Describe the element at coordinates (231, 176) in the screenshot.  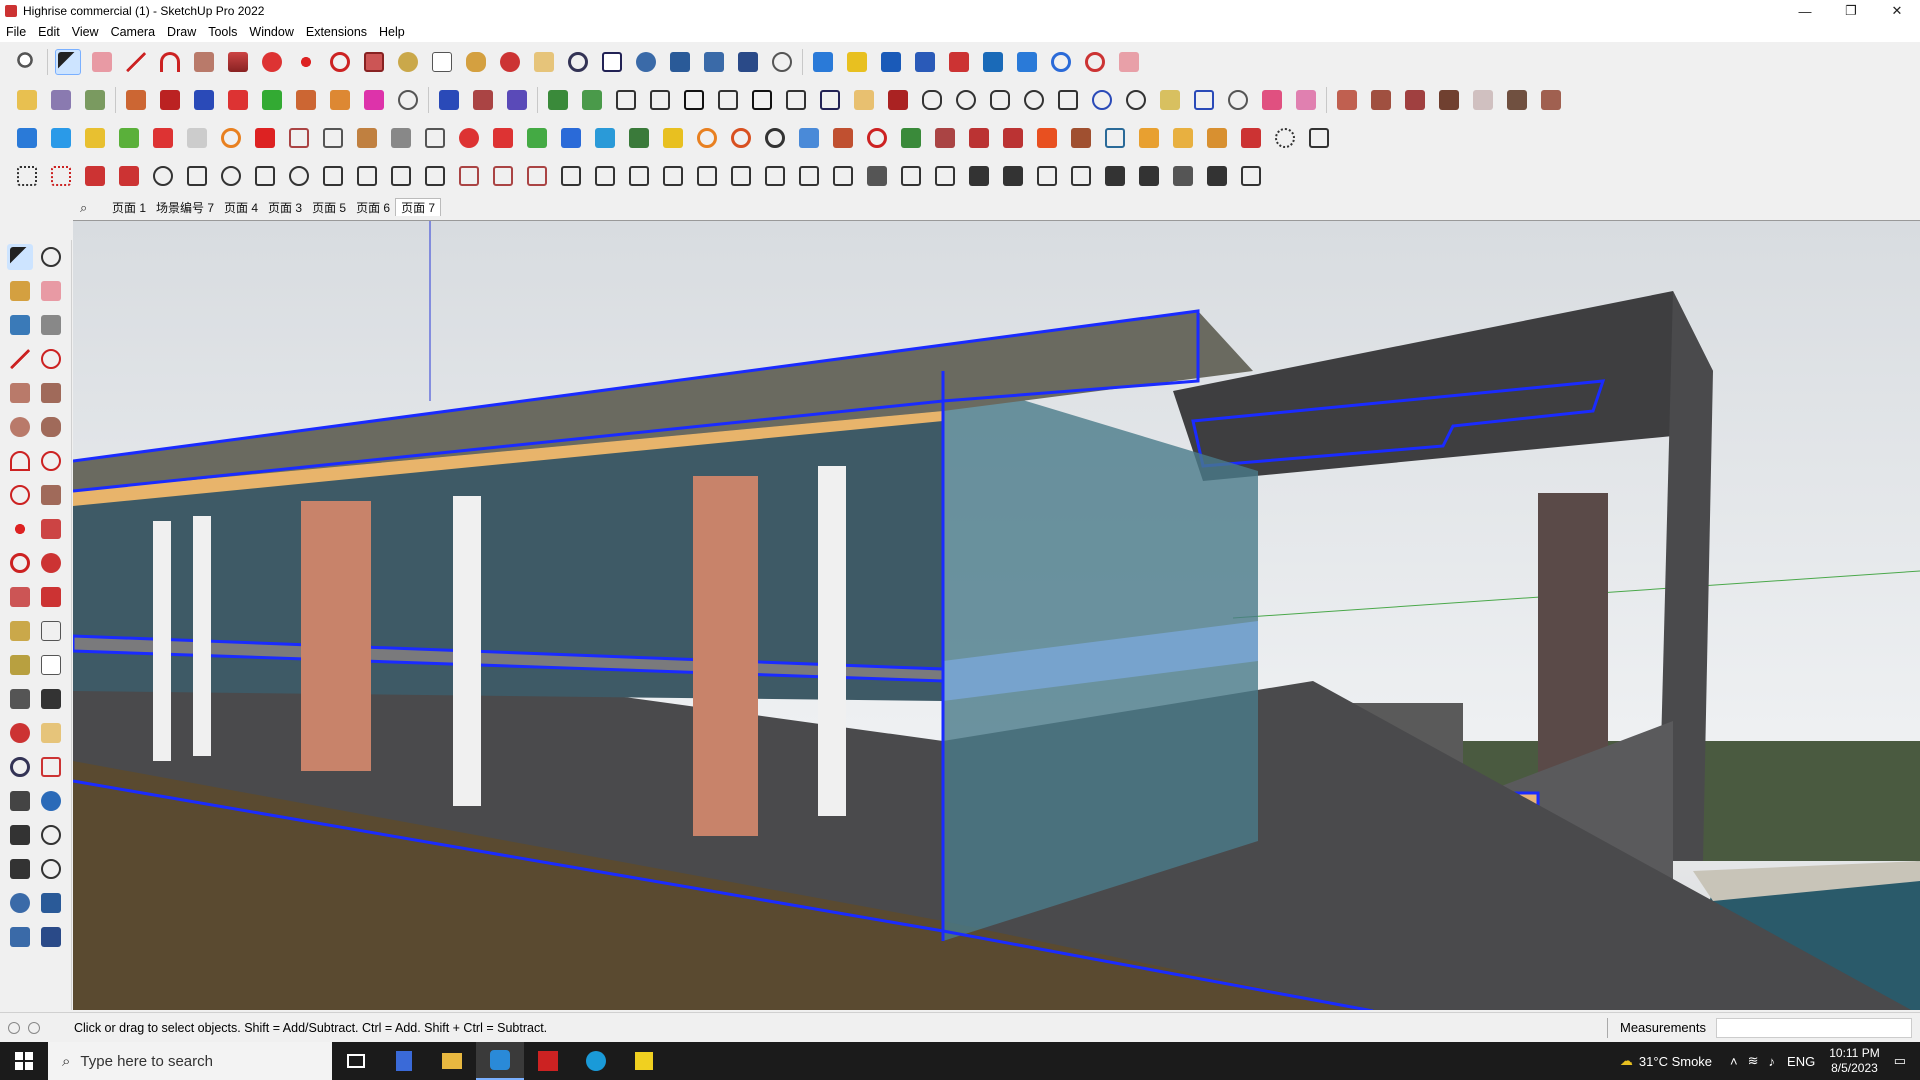
I see `shape-12-icon` at that location.